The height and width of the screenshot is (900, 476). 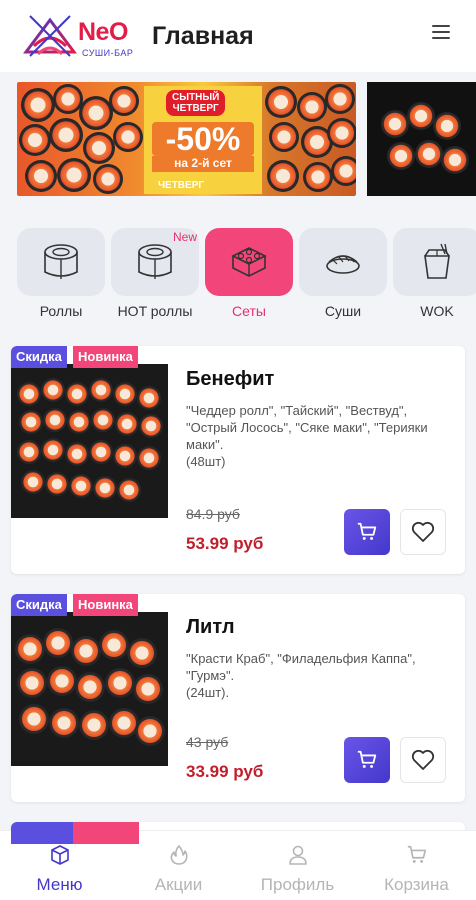 I want to click on nav-cart: Корзина, so click(x=416, y=869).